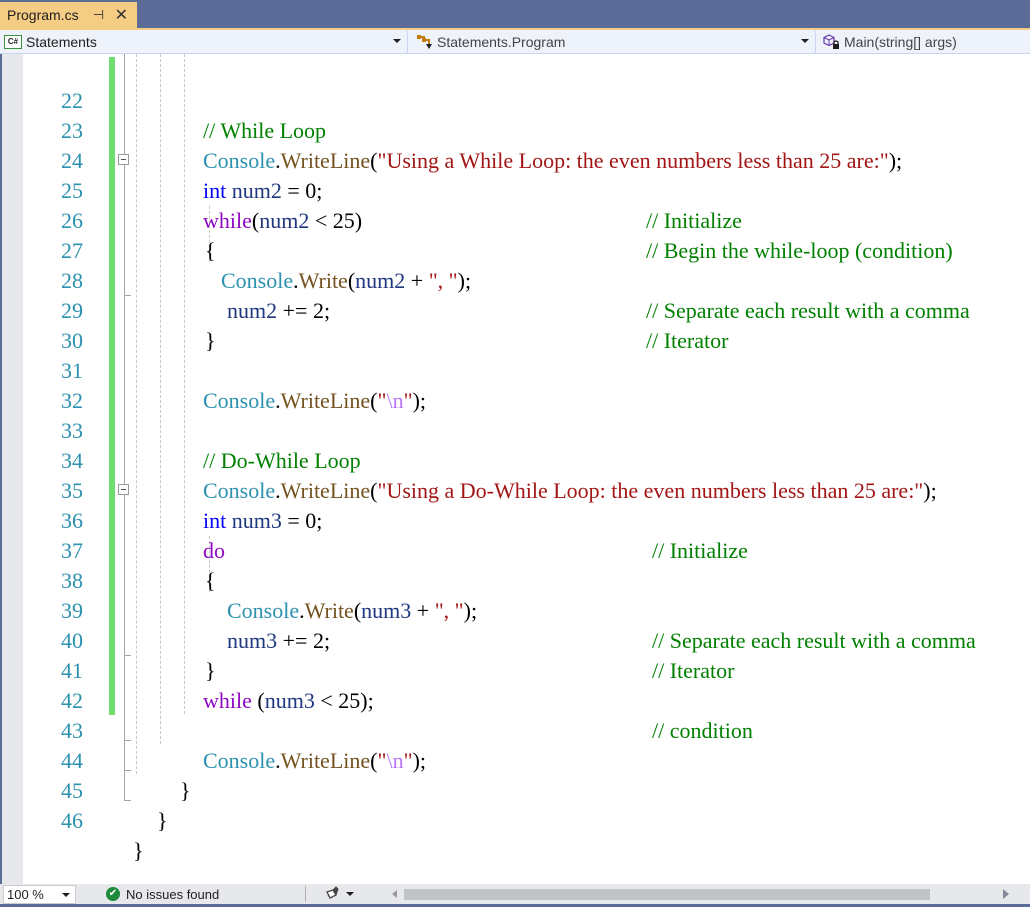 Image resolution: width=1030 pixels, height=907 pixels. Describe the element at coordinates (43, 15) in the screenshot. I see `tab-label: Program.cs` at that location.